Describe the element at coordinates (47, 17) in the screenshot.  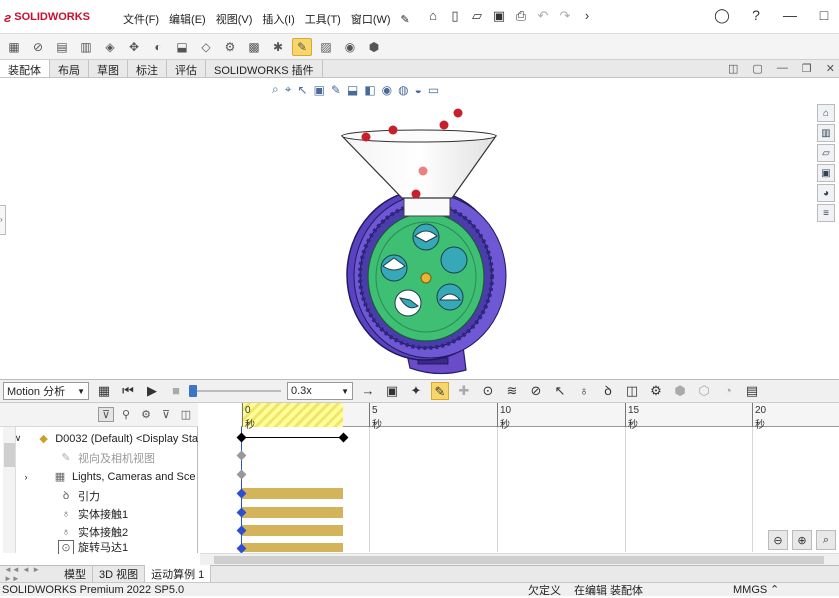
I see `app-logo: ƨ SOLIDWORKS` at that location.